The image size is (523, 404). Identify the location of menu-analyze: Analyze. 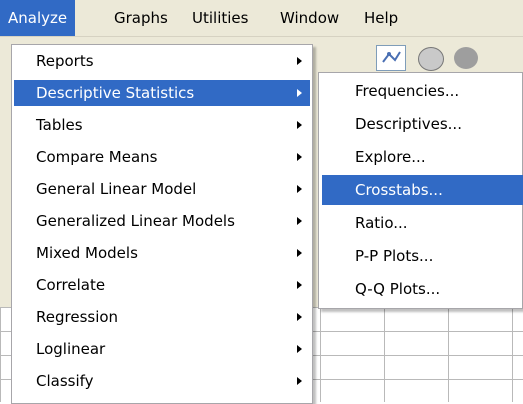
(38, 18).